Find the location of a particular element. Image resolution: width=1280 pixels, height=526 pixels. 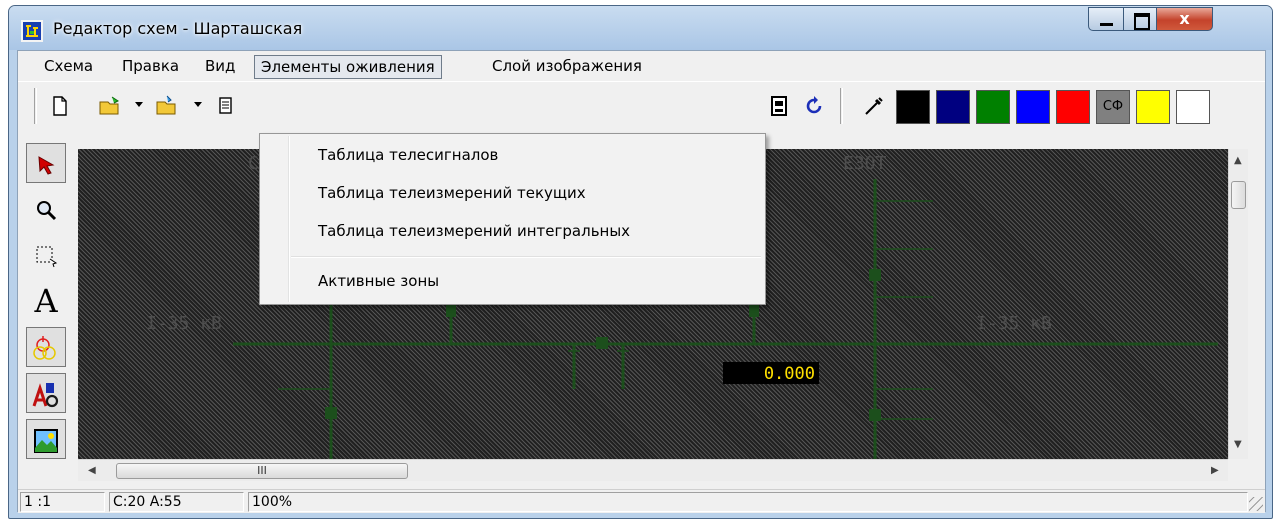

picture-icon is located at coordinates (46, 440).